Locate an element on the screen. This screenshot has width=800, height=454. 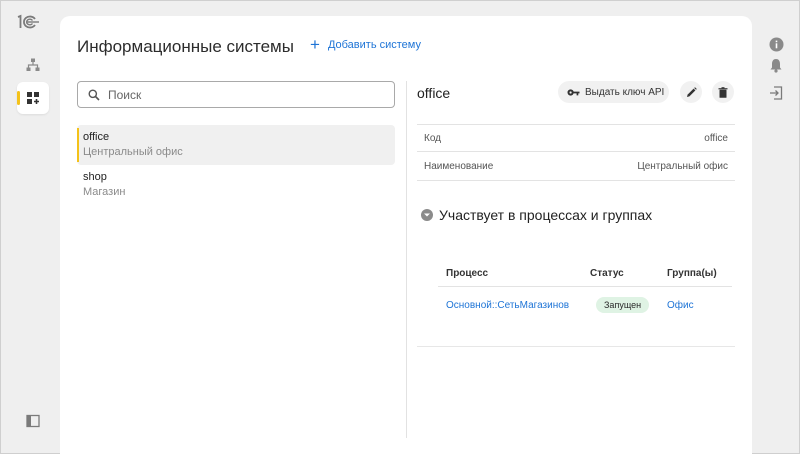
details-title: office is located at coordinates (434, 93).